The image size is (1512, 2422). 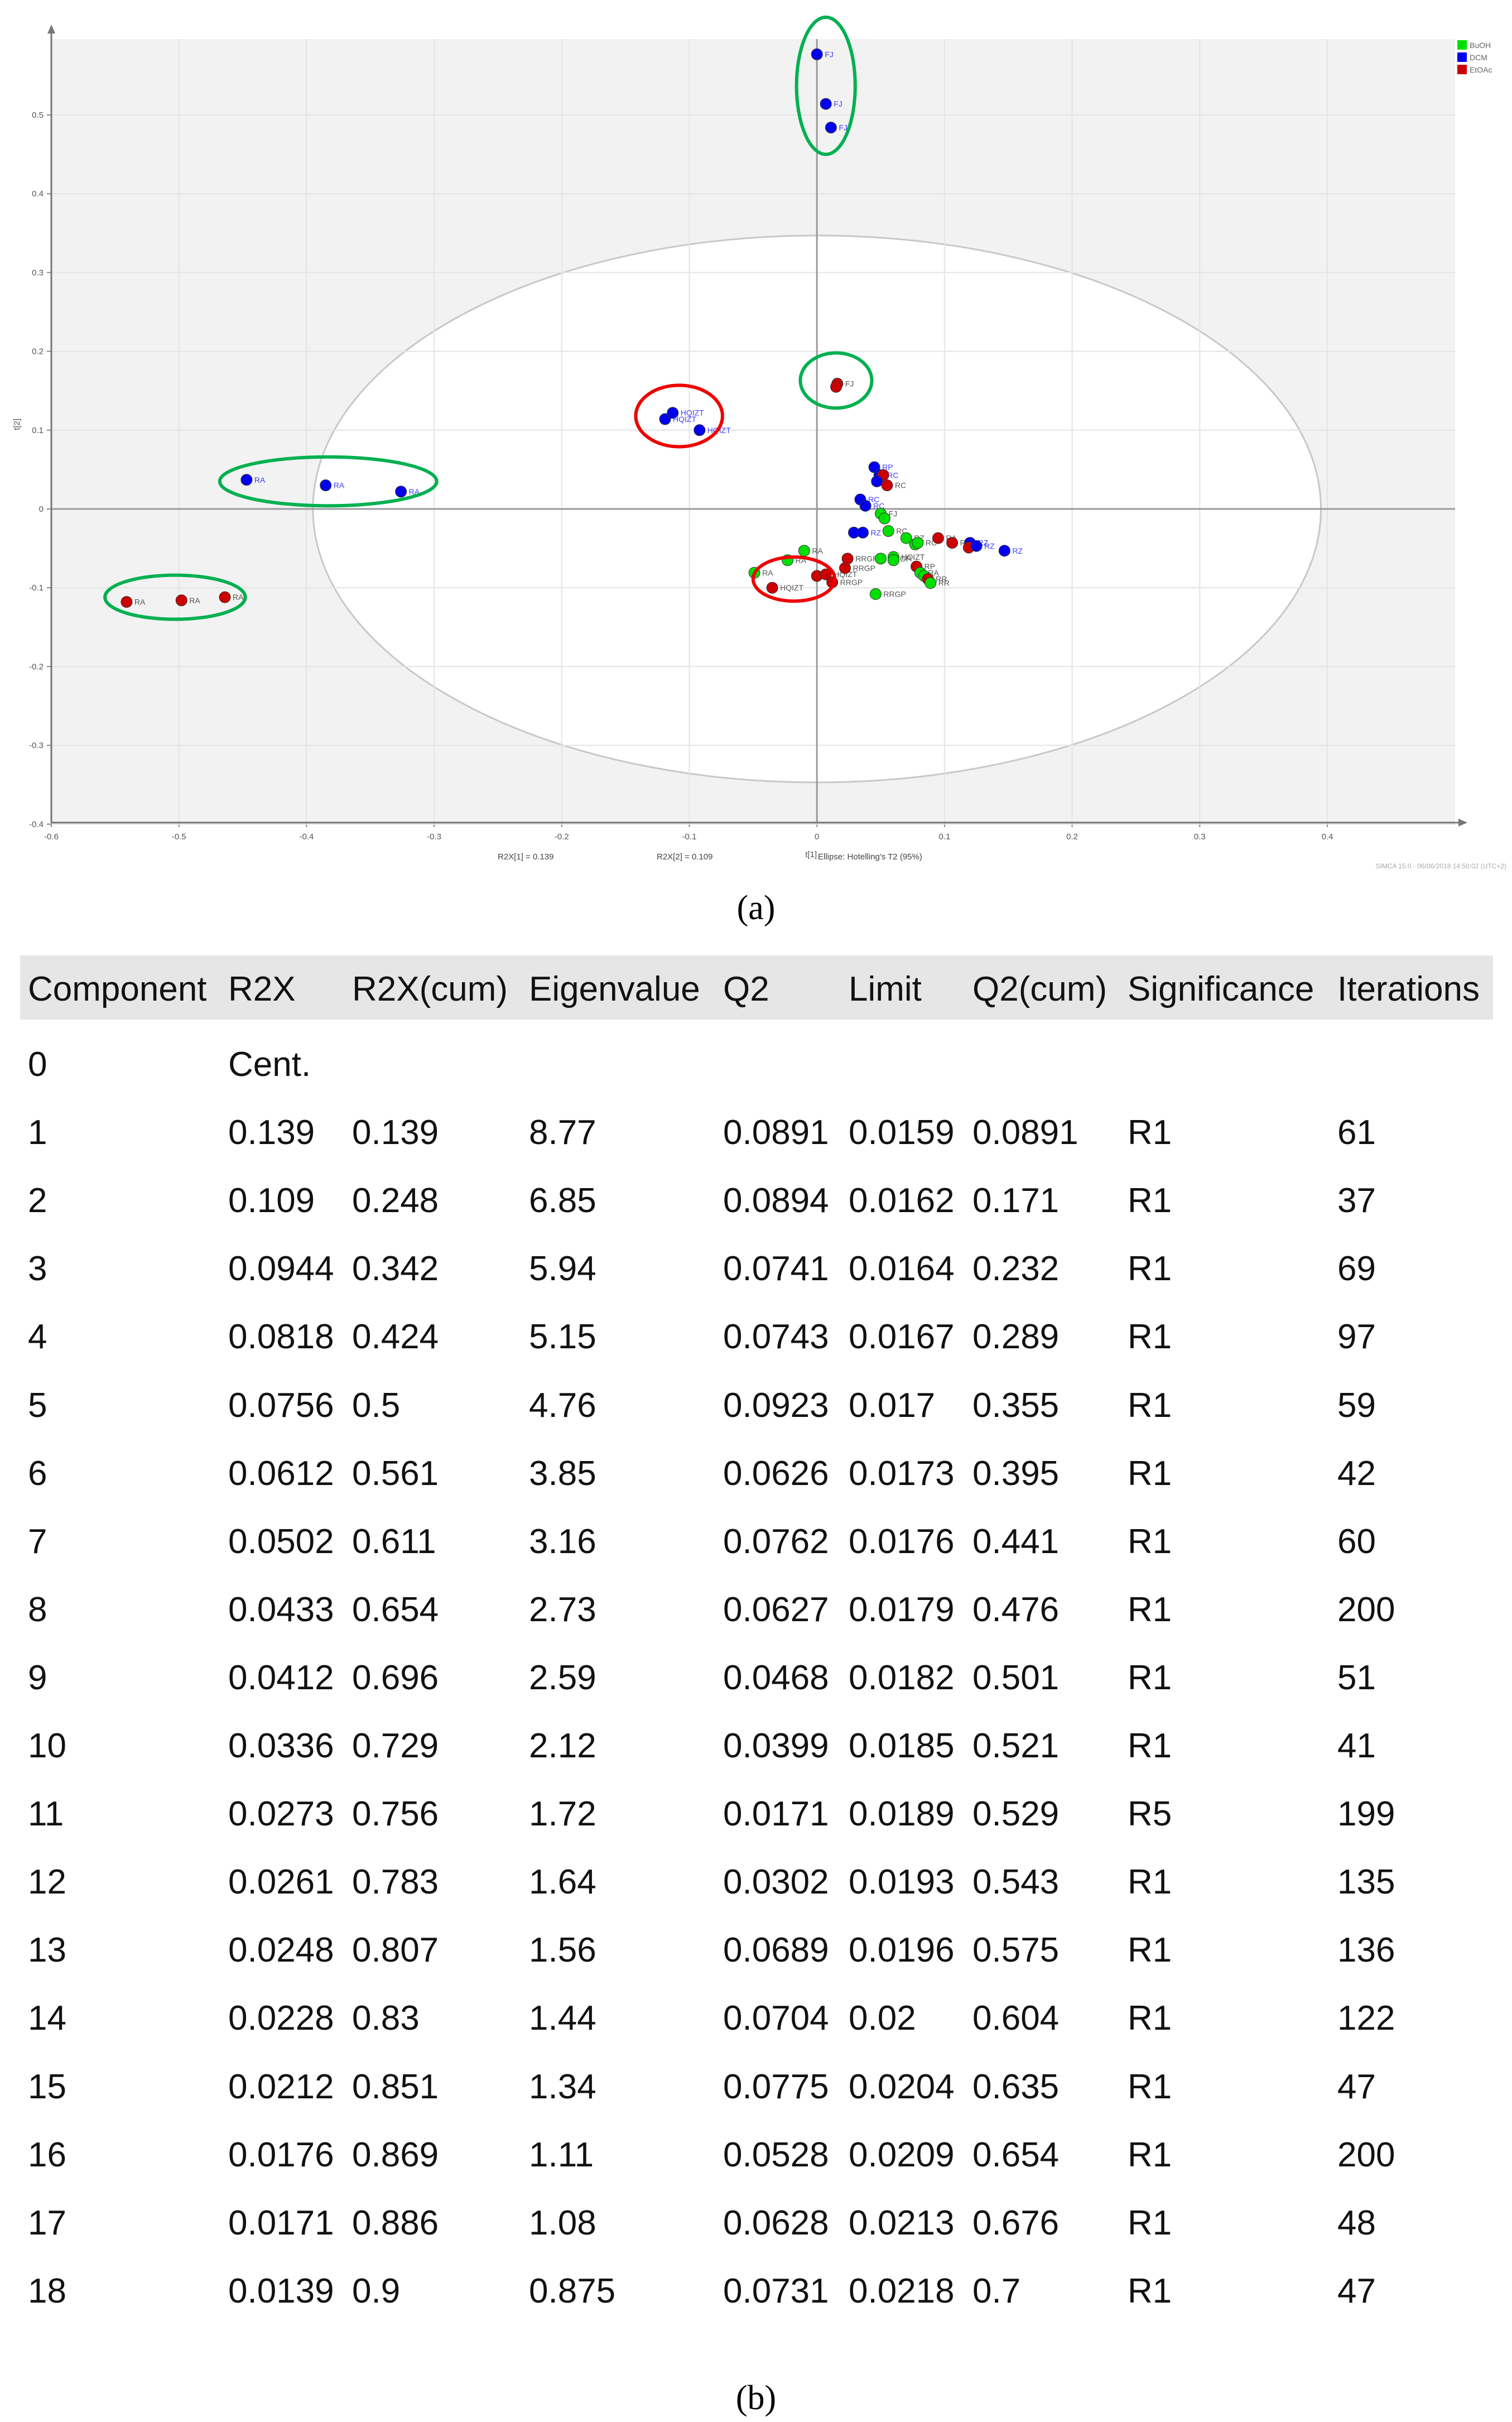 I want to click on table-cell: 0.0139, so click(x=281, y=2291).